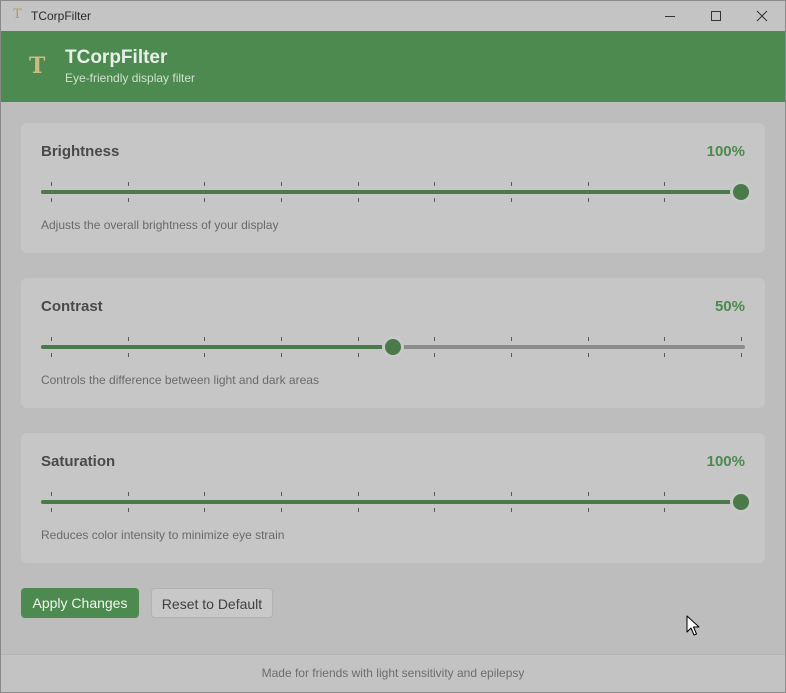 The height and width of the screenshot is (693, 786). I want to click on close-icon, so click(762, 16).